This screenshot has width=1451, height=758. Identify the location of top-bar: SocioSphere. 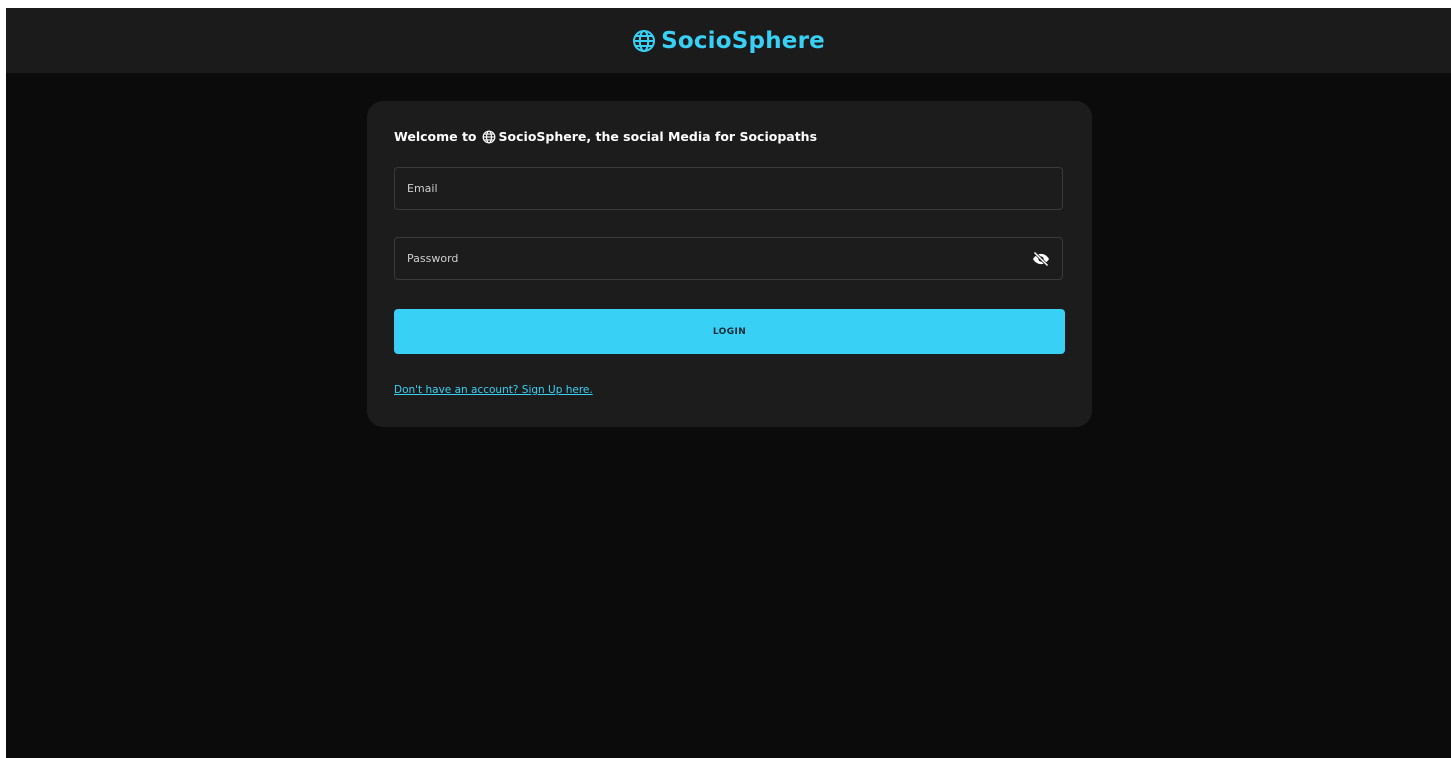
(728, 40).